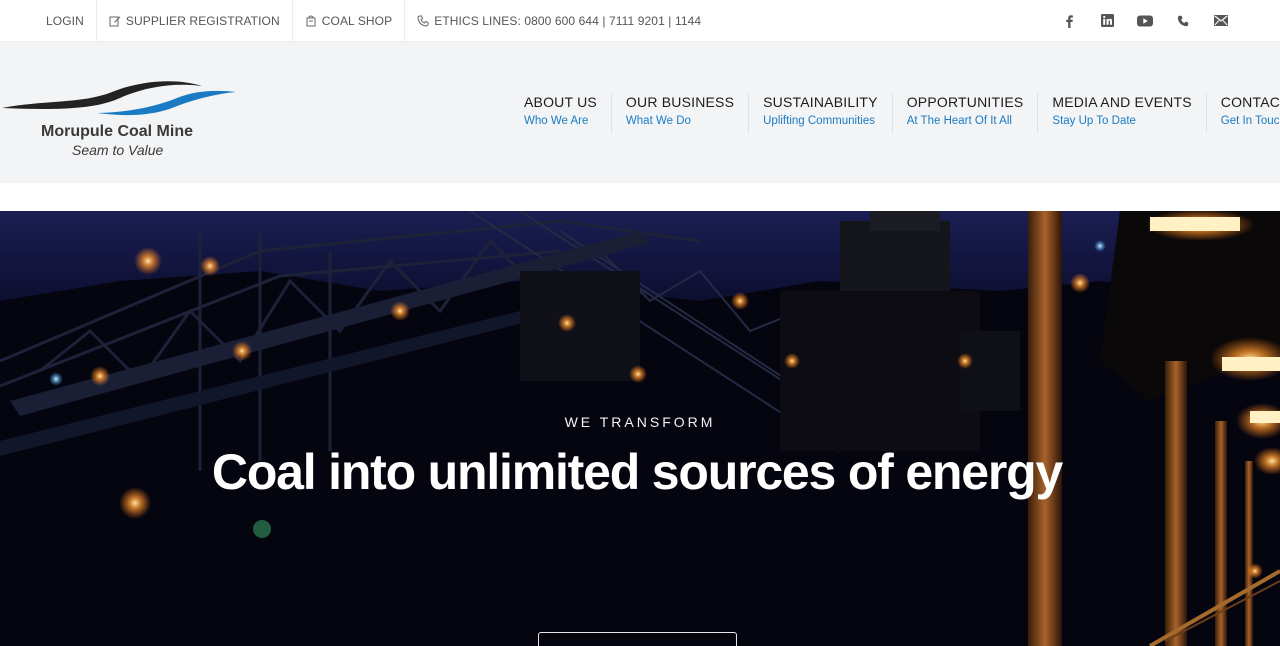  What do you see at coordinates (311, 21) in the screenshot?
I see `bag-icon` at bounding box center [311, 21].